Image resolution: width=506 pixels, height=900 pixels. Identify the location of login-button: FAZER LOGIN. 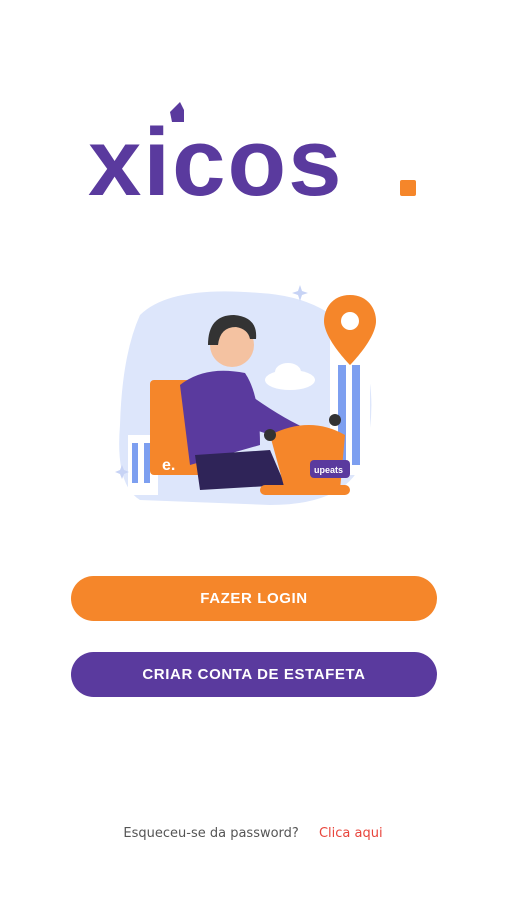
(254, 598).